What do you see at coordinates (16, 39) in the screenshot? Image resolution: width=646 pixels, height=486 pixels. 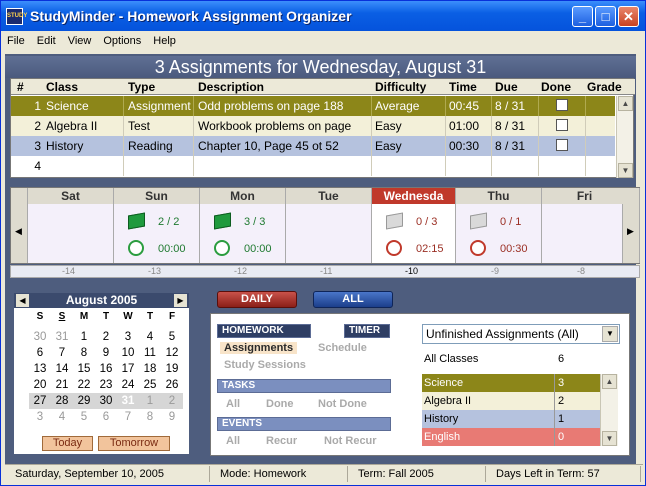 I see `menu-file: File` at bounding box center [16, 39].